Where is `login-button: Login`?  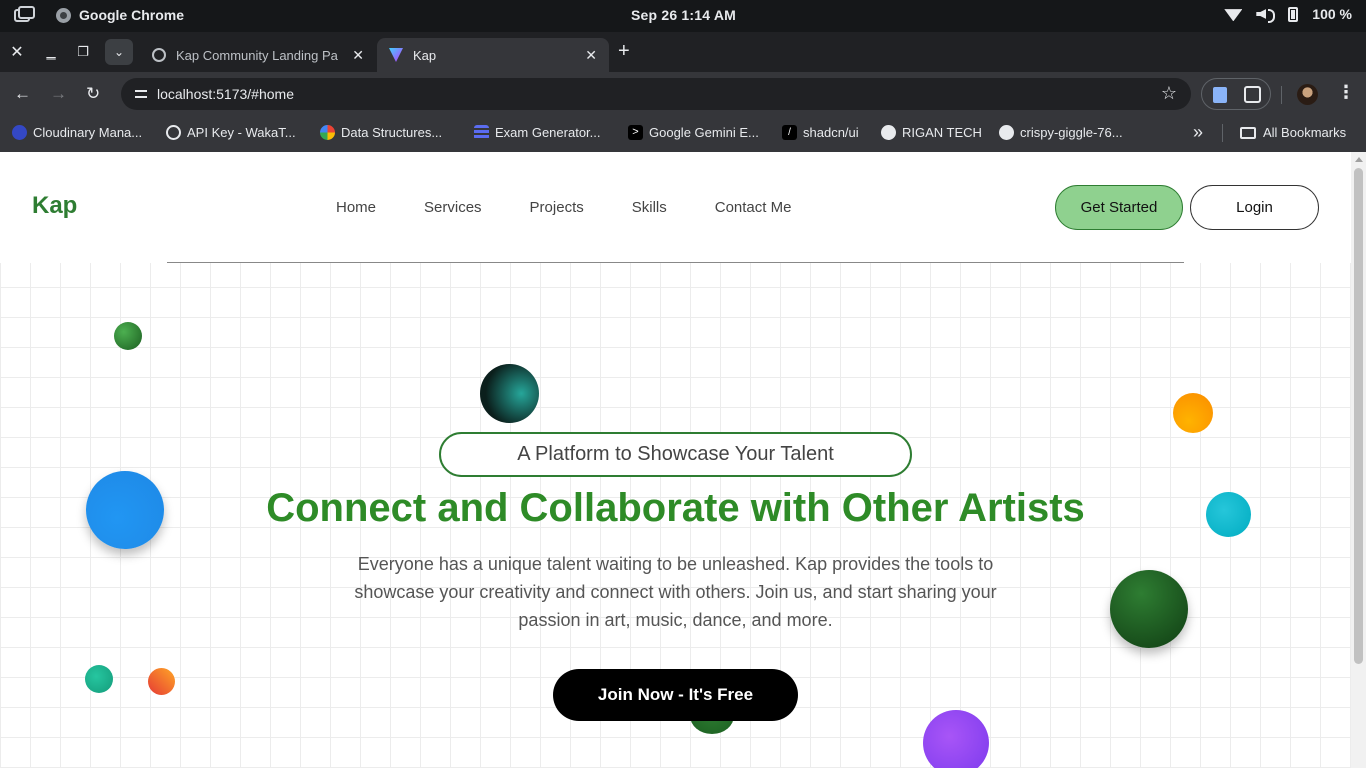 login-button: Login is located at coordinates (1254, 207).